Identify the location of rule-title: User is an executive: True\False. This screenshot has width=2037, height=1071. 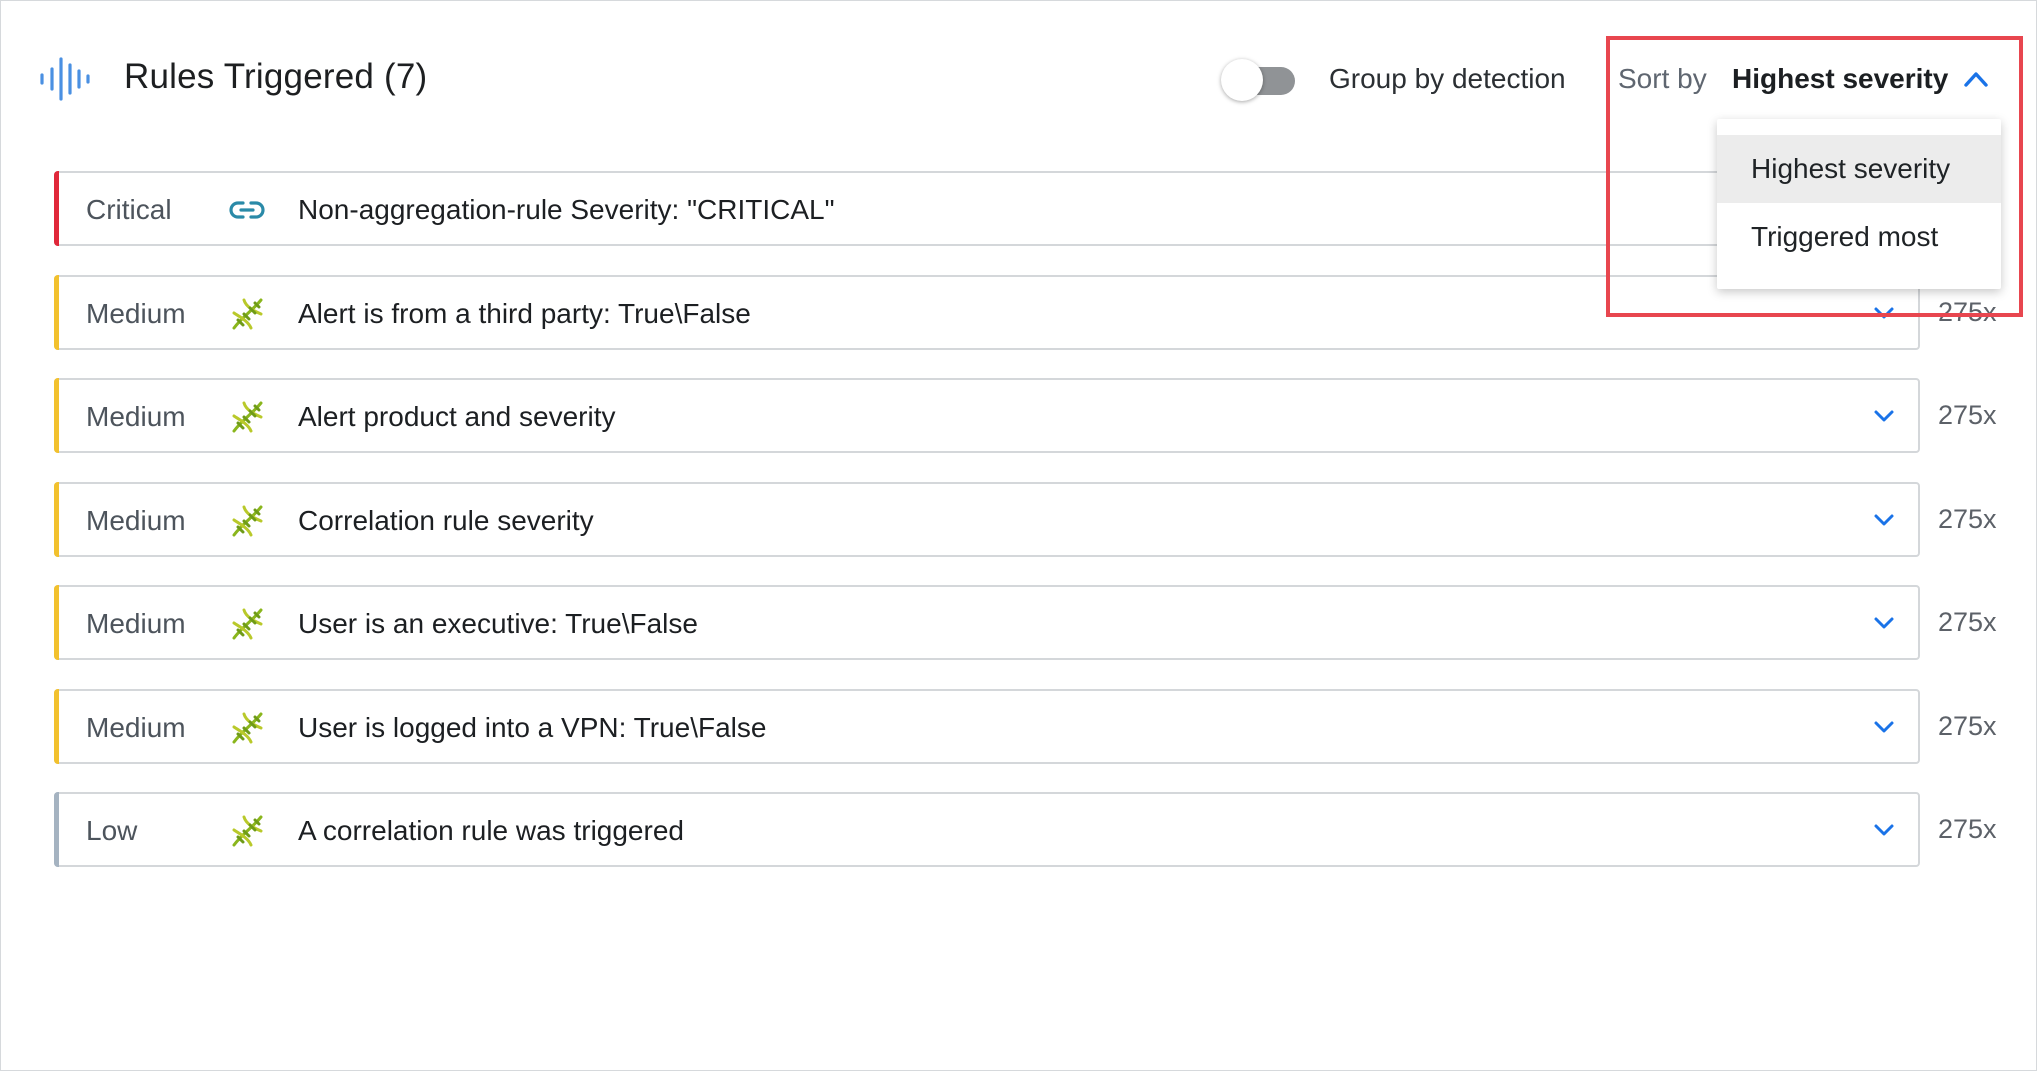
(498, 623).